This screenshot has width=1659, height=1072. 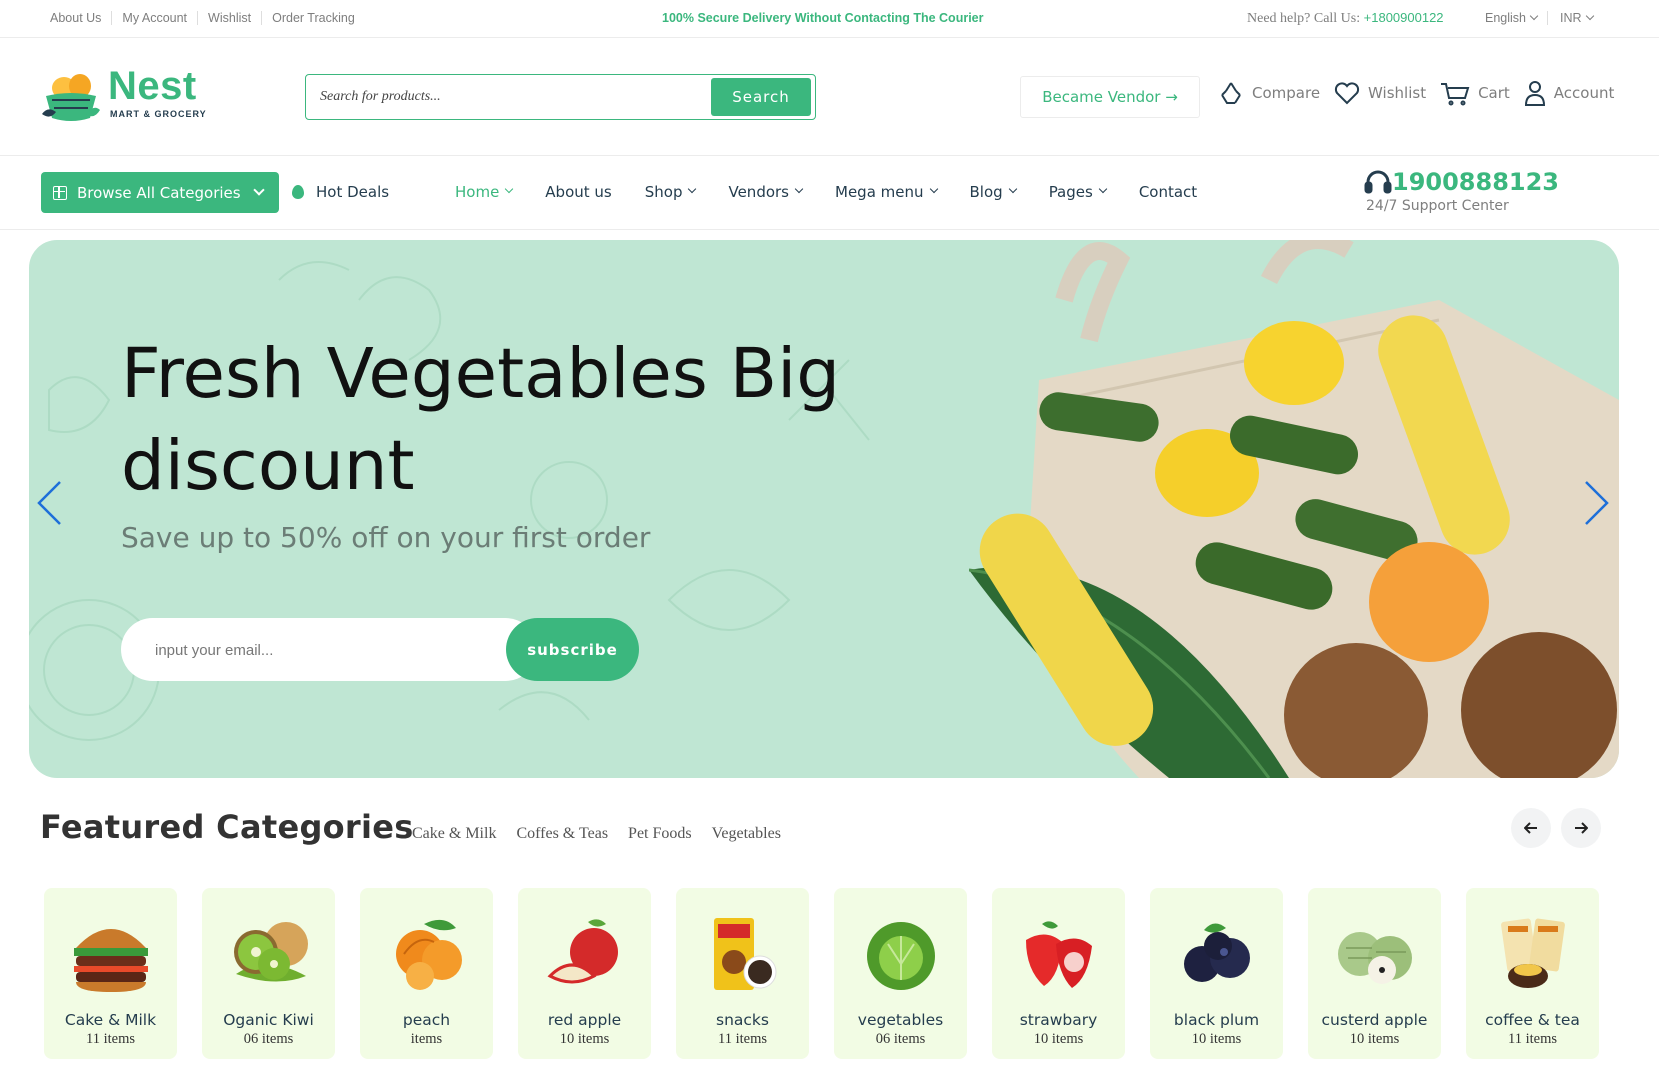 I want to click on compare-icon, so click(x=1231, y=93).